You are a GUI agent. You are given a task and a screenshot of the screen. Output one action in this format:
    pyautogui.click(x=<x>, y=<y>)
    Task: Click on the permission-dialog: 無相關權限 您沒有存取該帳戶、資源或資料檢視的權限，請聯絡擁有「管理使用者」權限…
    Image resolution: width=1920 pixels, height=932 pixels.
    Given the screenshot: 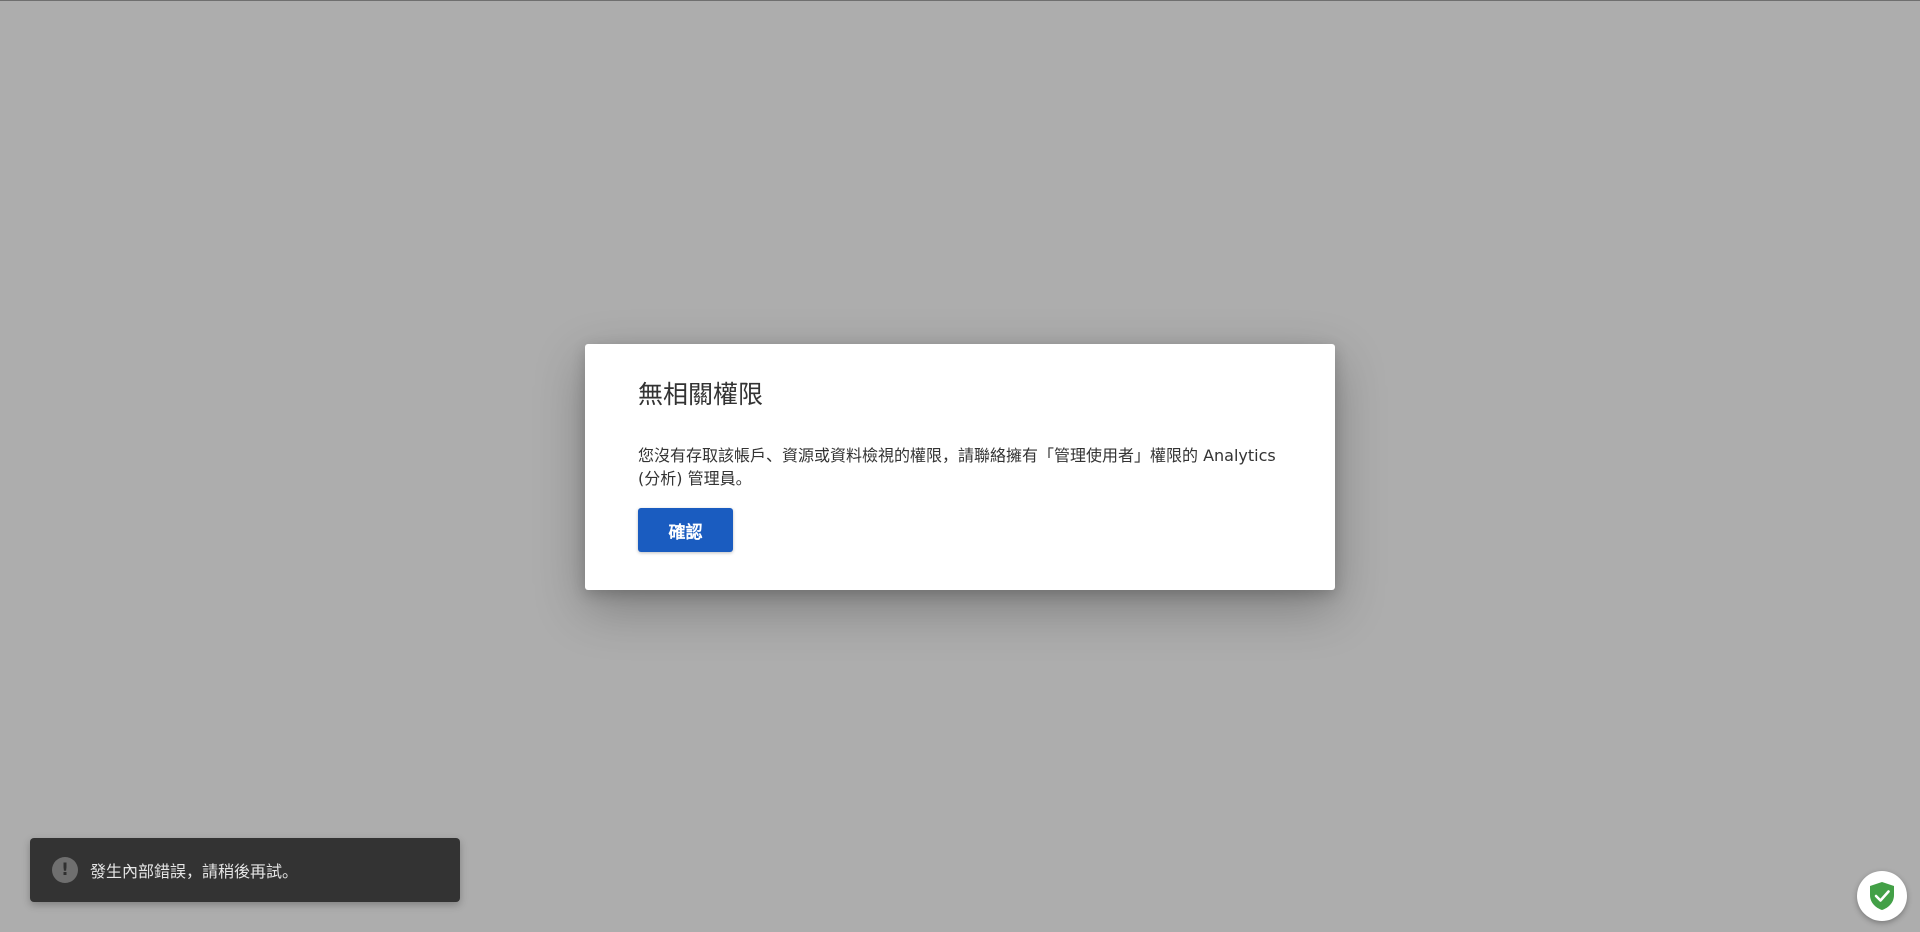 What is the action you would take?
    pyautogui.click(x=960, y=467)
    